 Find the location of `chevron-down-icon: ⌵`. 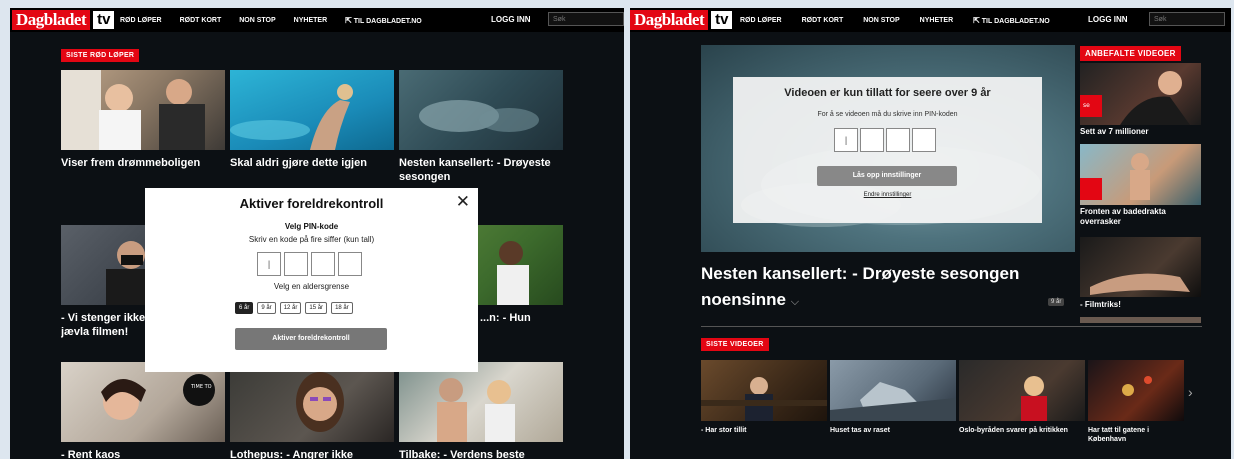

chevron-down-icon: ⌵ is located at coordinates (795, 302).